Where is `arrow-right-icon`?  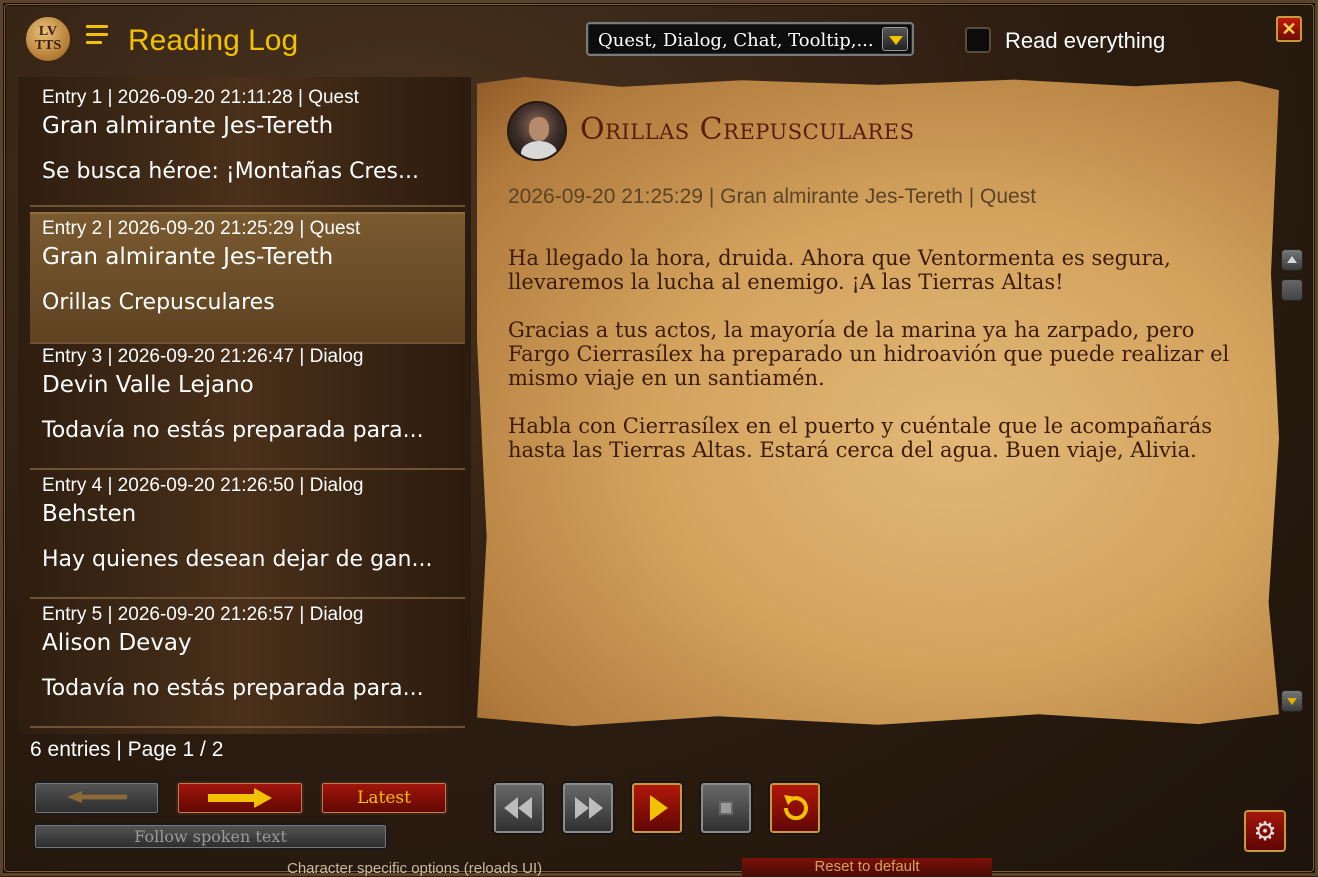
arrow-right-icon is located at coordinates (240, 798).